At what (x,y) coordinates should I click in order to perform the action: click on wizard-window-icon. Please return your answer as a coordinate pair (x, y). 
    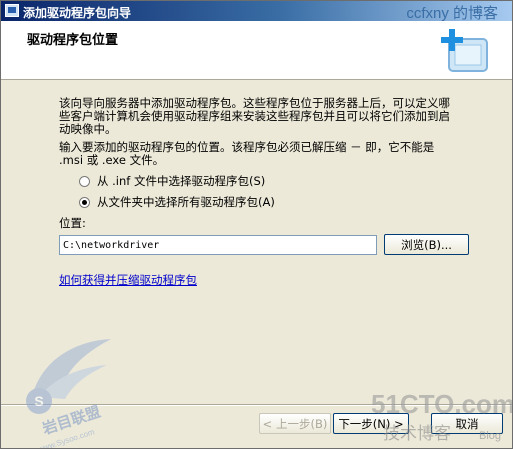
    Looking at the image, I should click on (12, 10).